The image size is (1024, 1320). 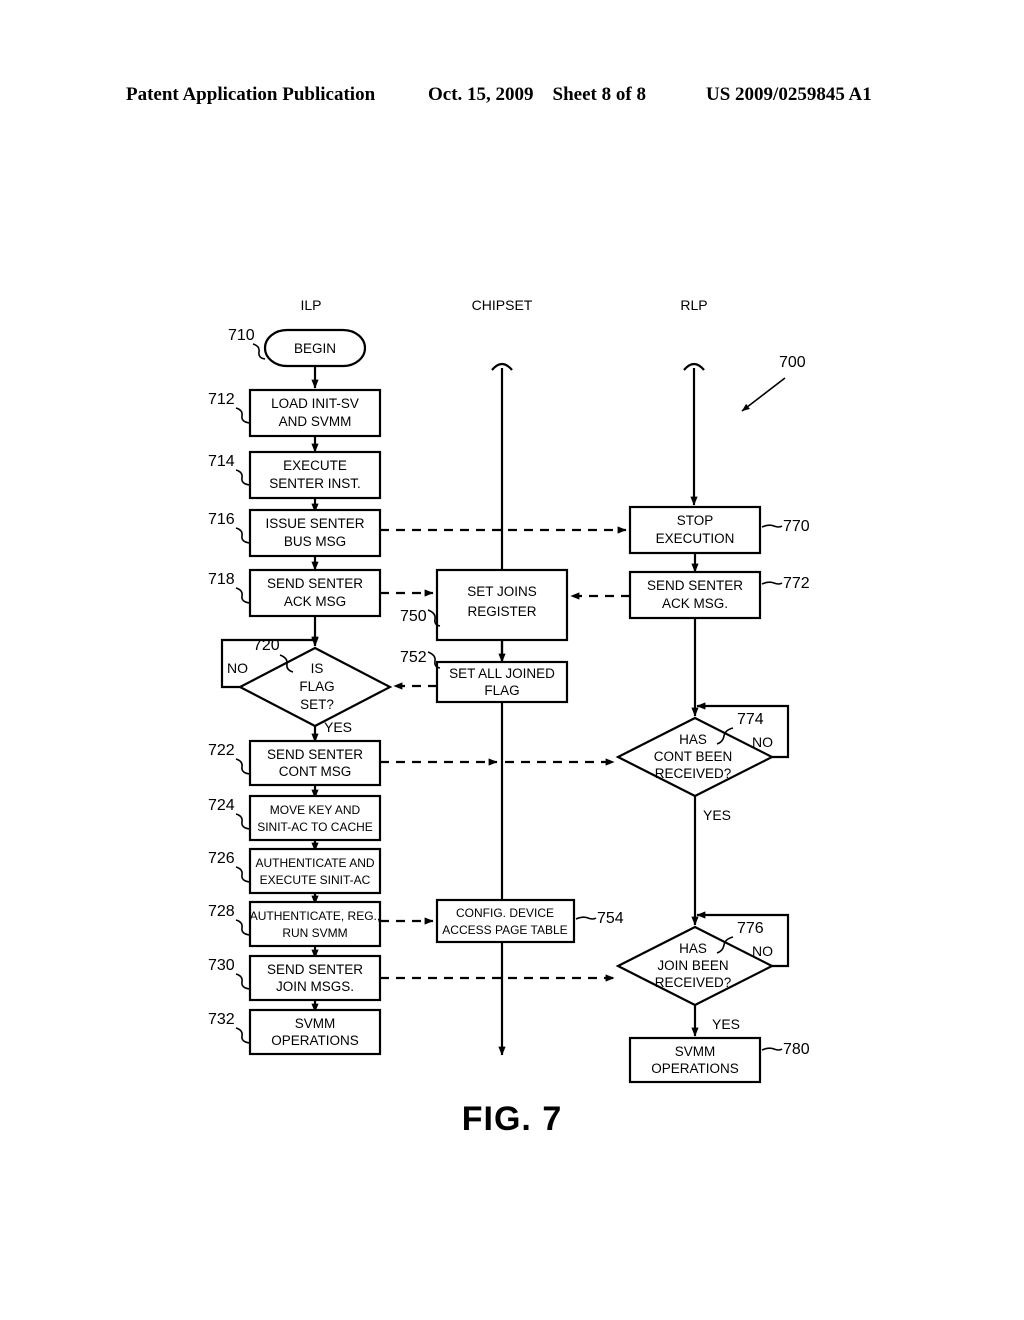 What do you see at coordinates (315, 754) in the screenshot?
I see `node-722-label-1: SEND SENTER` at bounding box center [315, 754].